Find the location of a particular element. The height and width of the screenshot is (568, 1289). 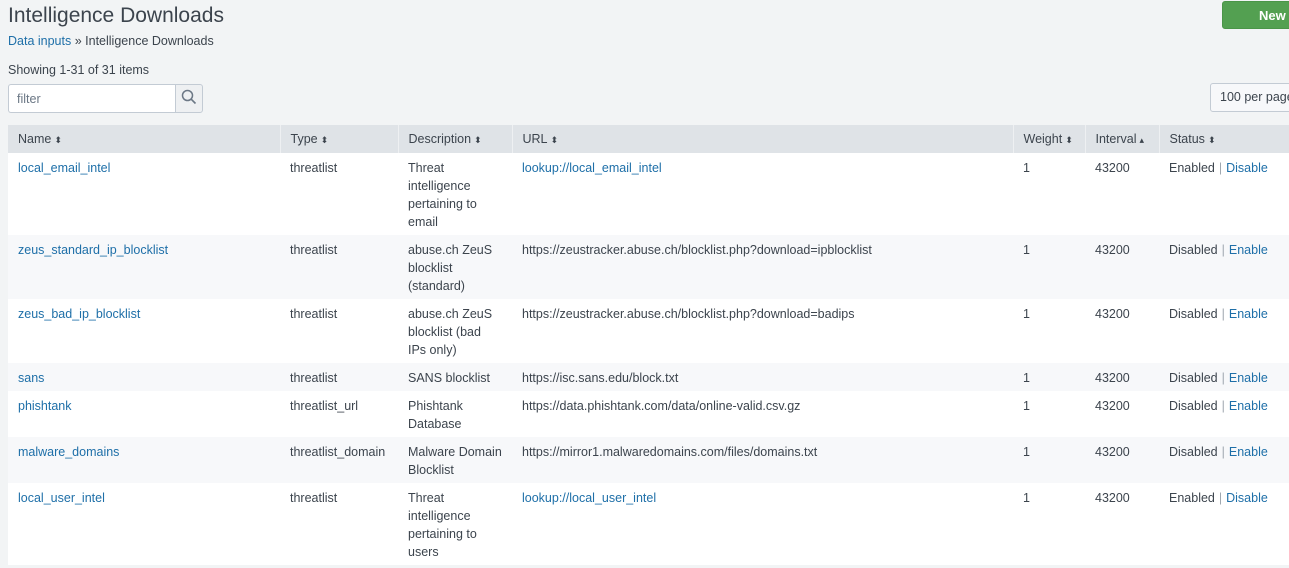

search-button is located at coordinates (189, 98).